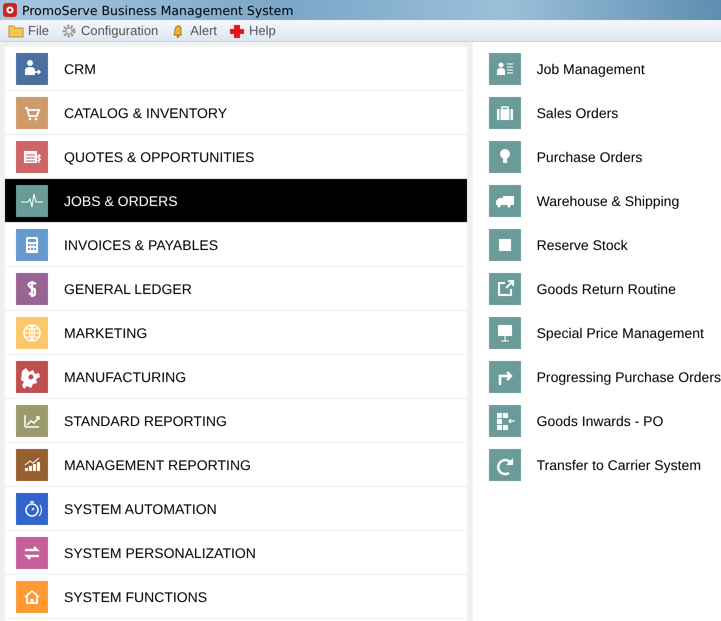  Describe the element at coordinates (608, 201) in the screenshot. I see `action-link: Warehouse & Shipping` at that location.